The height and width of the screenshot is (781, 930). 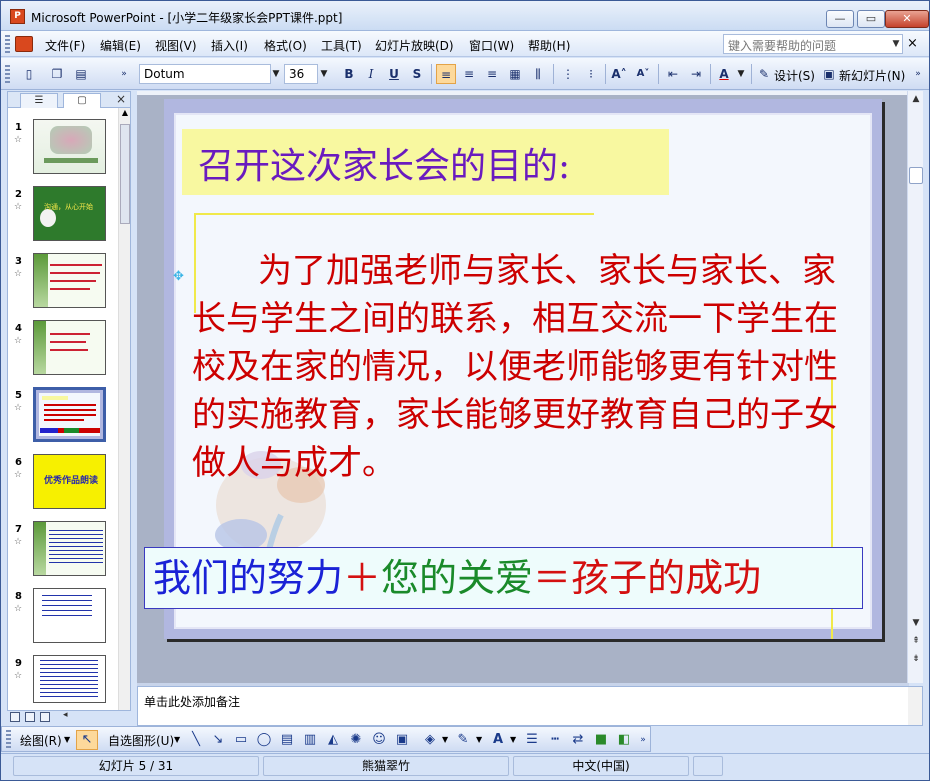 What do you see at coordinates (430, 740) in the screenshot?
I see `fill-color-icon: ◈` at bounding box center [430, 740].